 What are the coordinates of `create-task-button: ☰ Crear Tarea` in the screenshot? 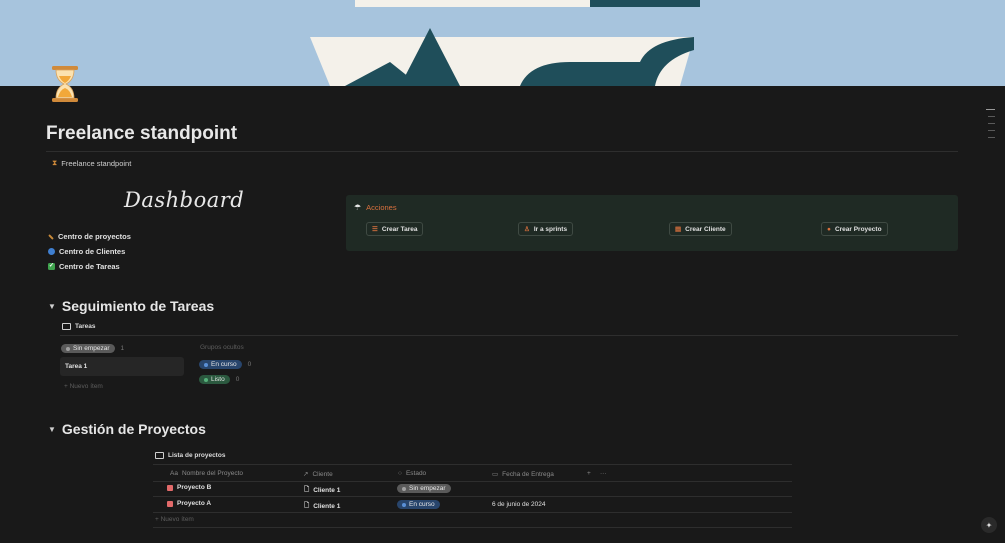 It's located at (395, 229).